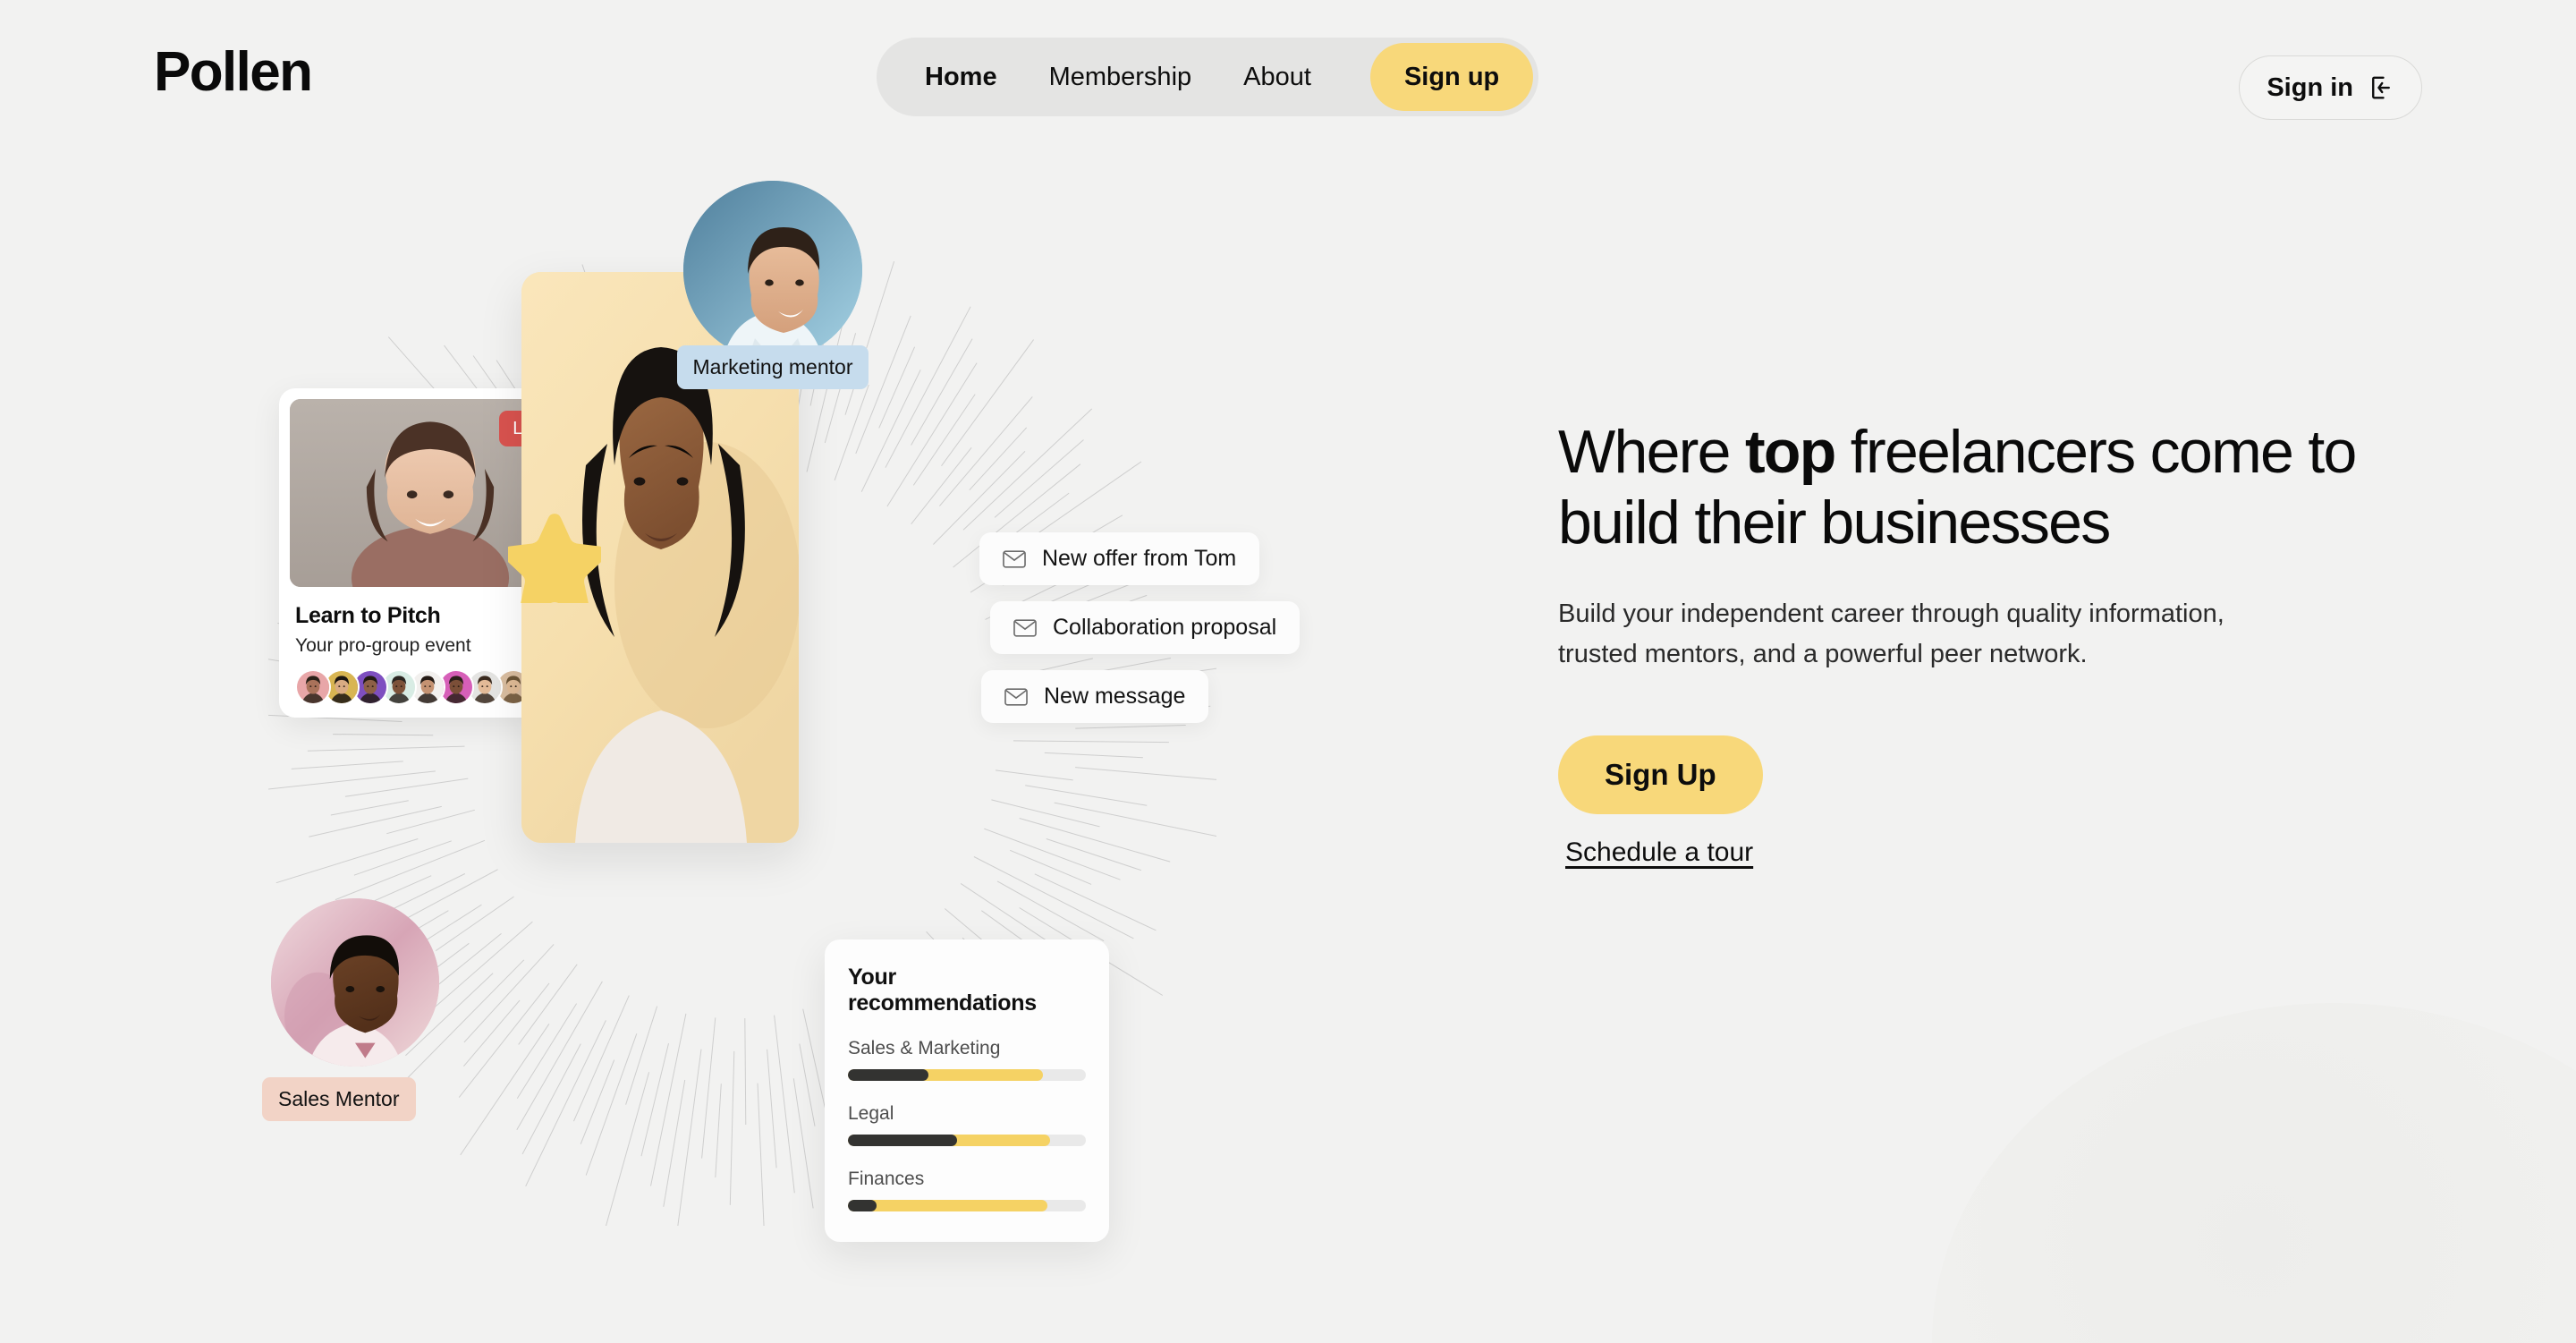 The width and height of the screenshot is (2576, 1343). I want to click on sign-in-arrow-icon, so click(2381, 87).